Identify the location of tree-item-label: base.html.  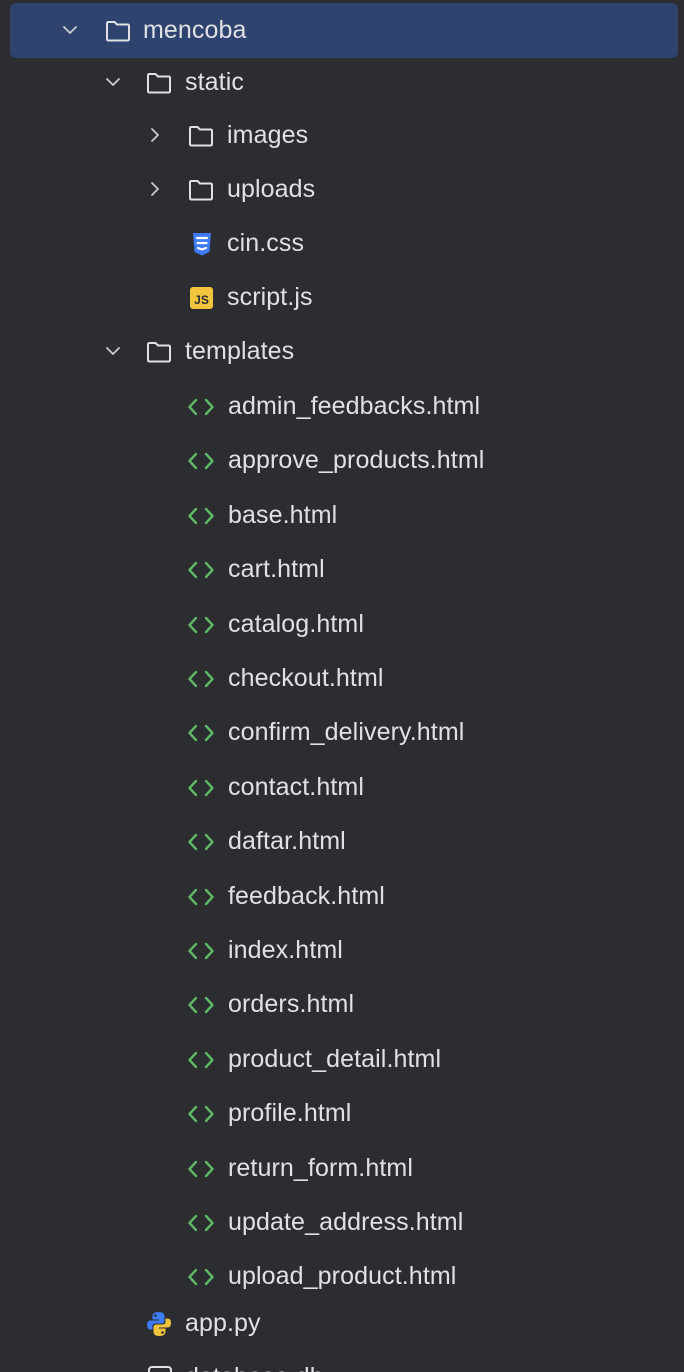
(283, 515).